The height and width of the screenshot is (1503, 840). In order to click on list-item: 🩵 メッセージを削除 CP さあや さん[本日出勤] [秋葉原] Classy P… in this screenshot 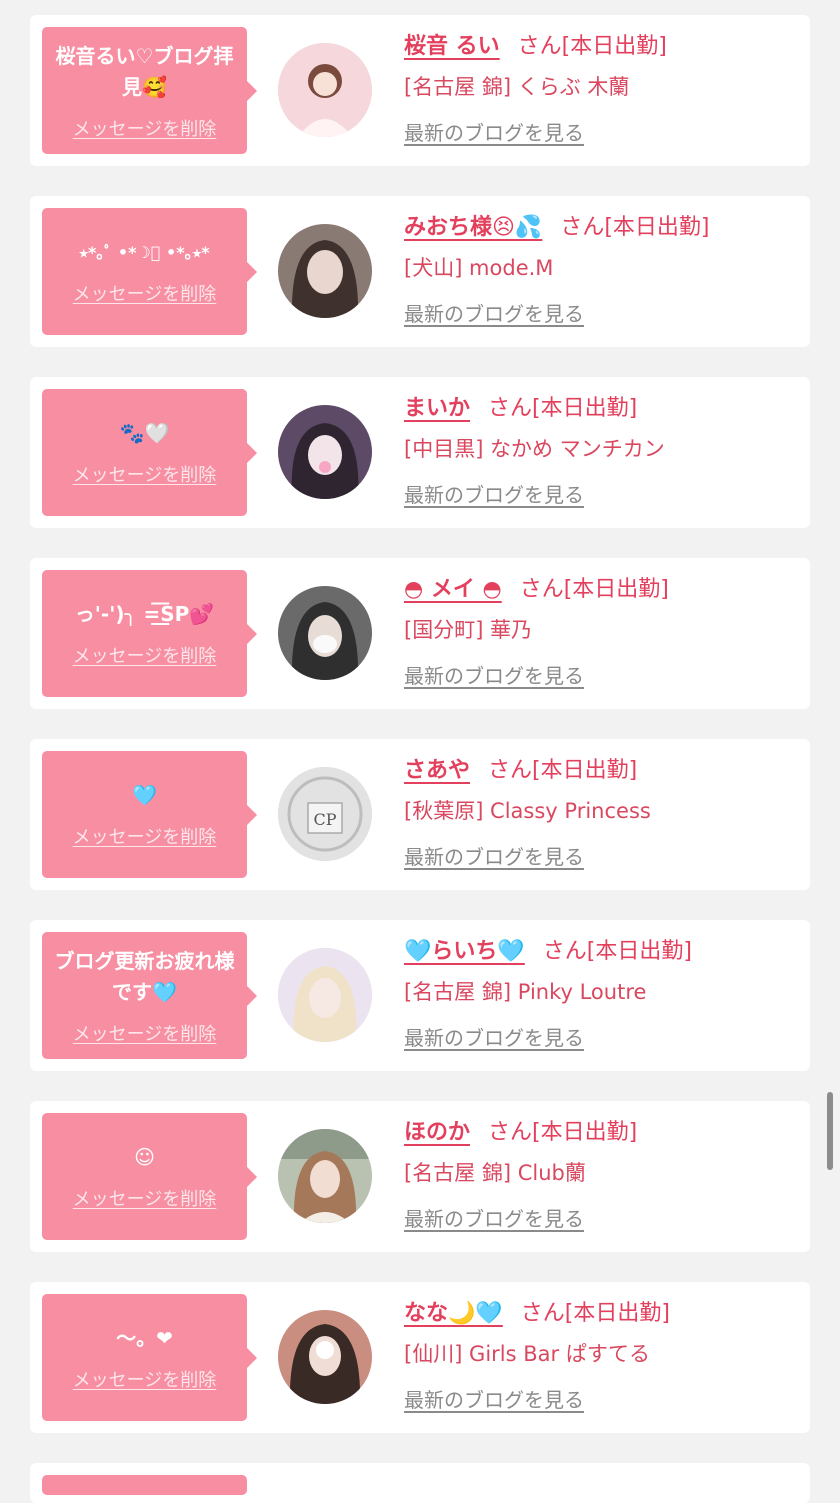, I will do `click(420, 814)`.